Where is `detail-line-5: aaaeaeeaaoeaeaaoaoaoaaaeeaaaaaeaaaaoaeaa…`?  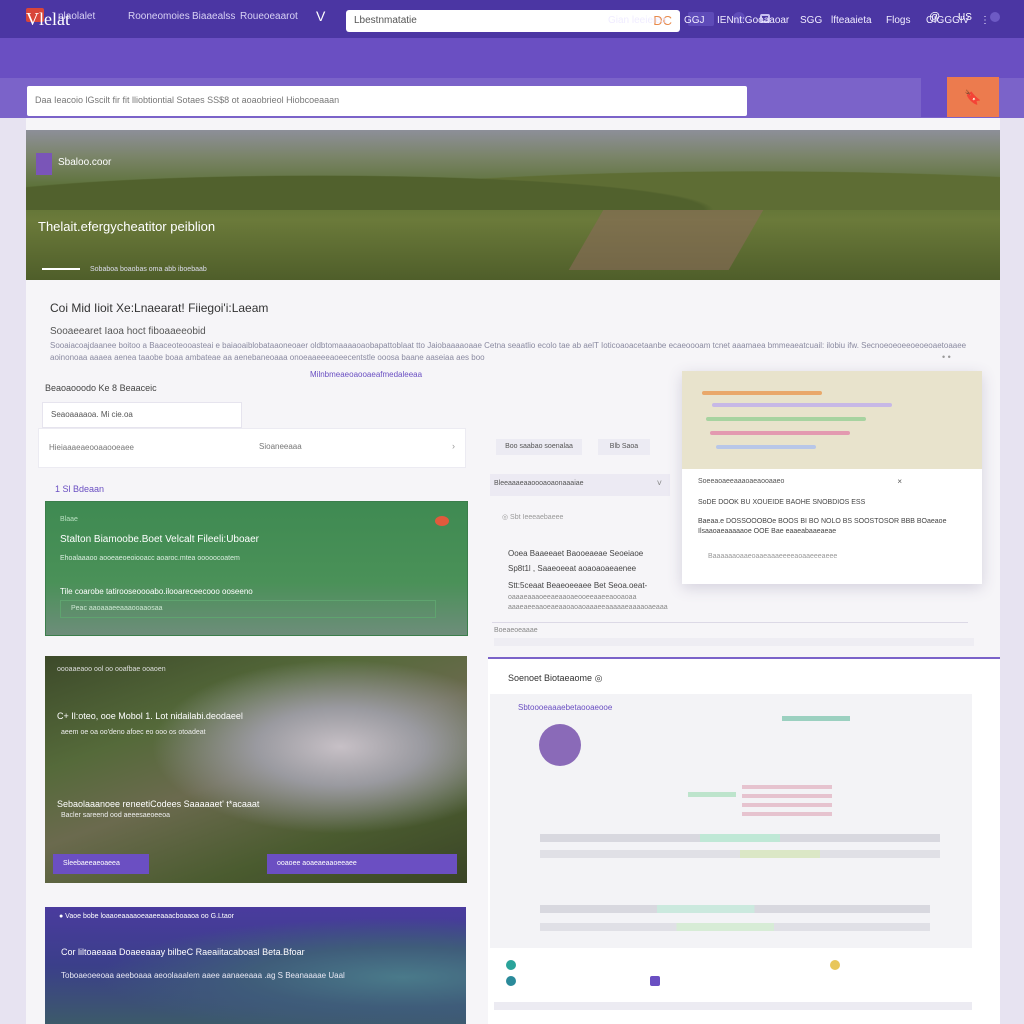
detail-line-5: aaaeaeeaaoeaeaaoaoaoaaaeeaaaaaeaaaaoaeaa… is located at coordinates (588, 607).